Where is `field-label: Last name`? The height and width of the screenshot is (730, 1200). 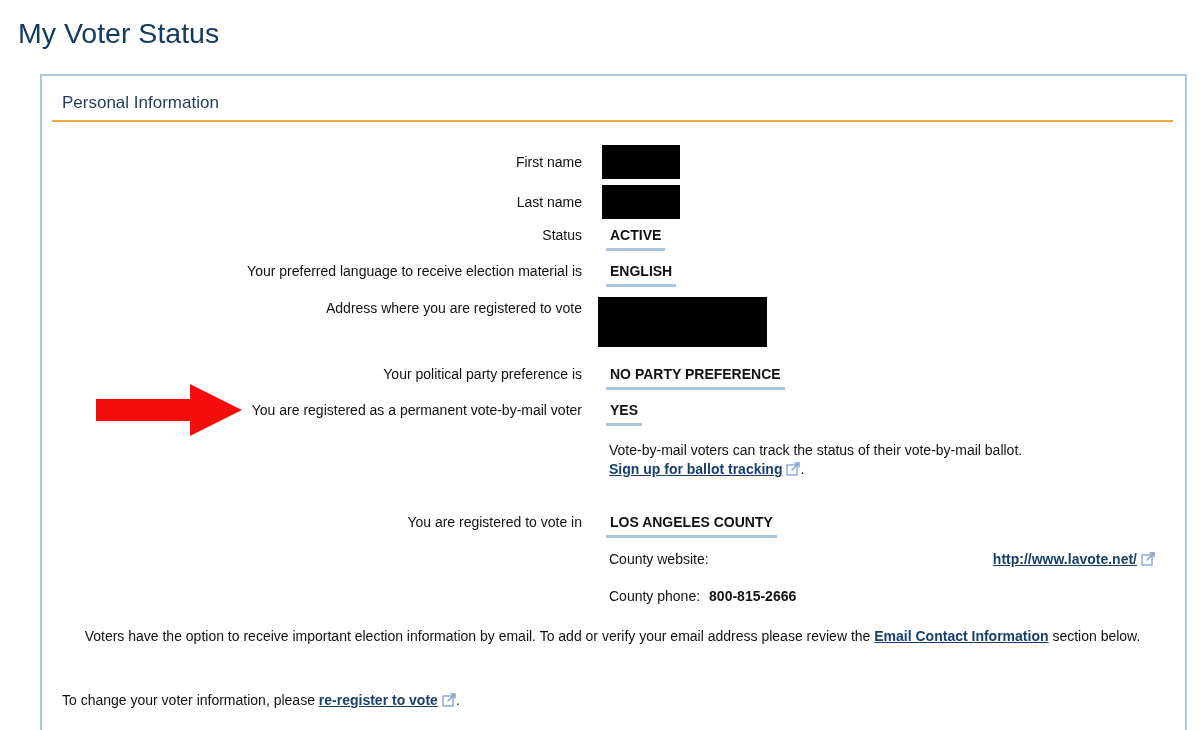 field-label: Last name is located at coordinates (549, 202).